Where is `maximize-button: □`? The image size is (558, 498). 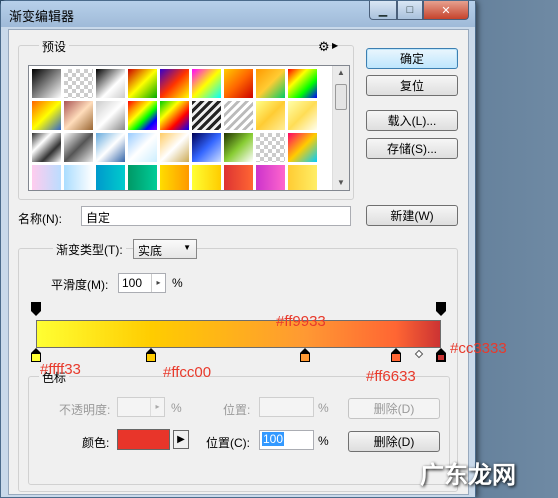
maximize-button: □ is located at coordinates (410, 10).